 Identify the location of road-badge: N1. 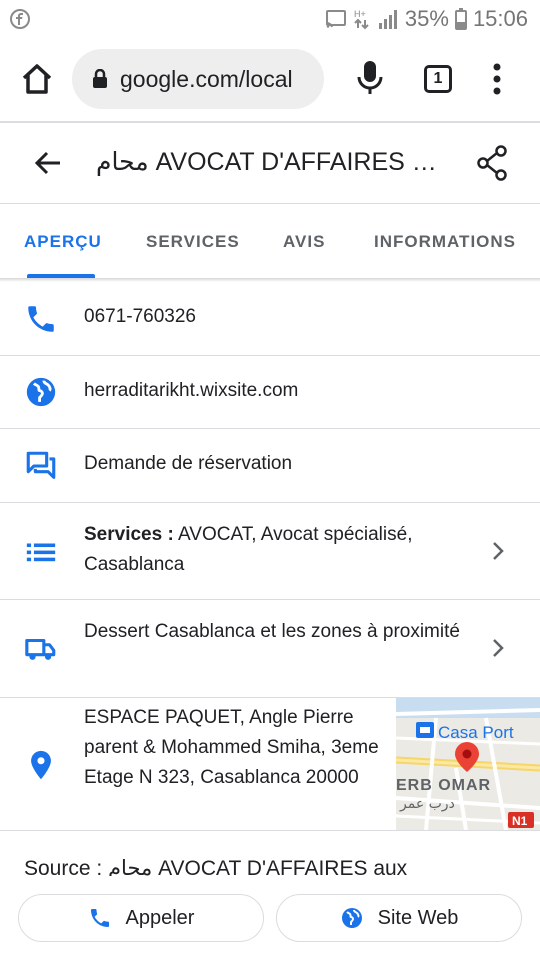
(520, 821).